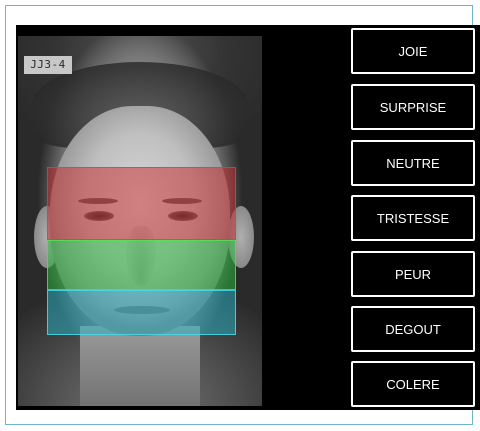 The height and width of the screenshot is (431, 480). Describe the element at coordinates (48, 65) in the screenshot. I see `photo-id-tag: JJ3-4` at that location.